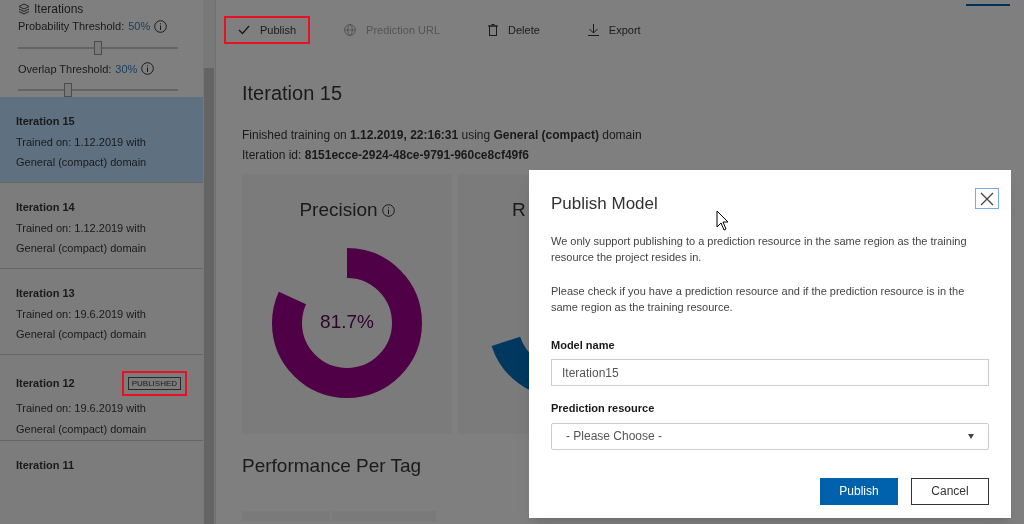  I want to click on metric-title: R, so click(519, 210).